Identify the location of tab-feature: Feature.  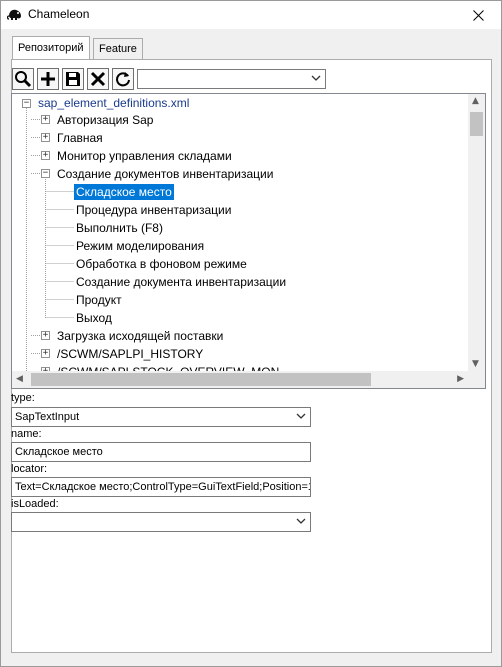
(118, 48).